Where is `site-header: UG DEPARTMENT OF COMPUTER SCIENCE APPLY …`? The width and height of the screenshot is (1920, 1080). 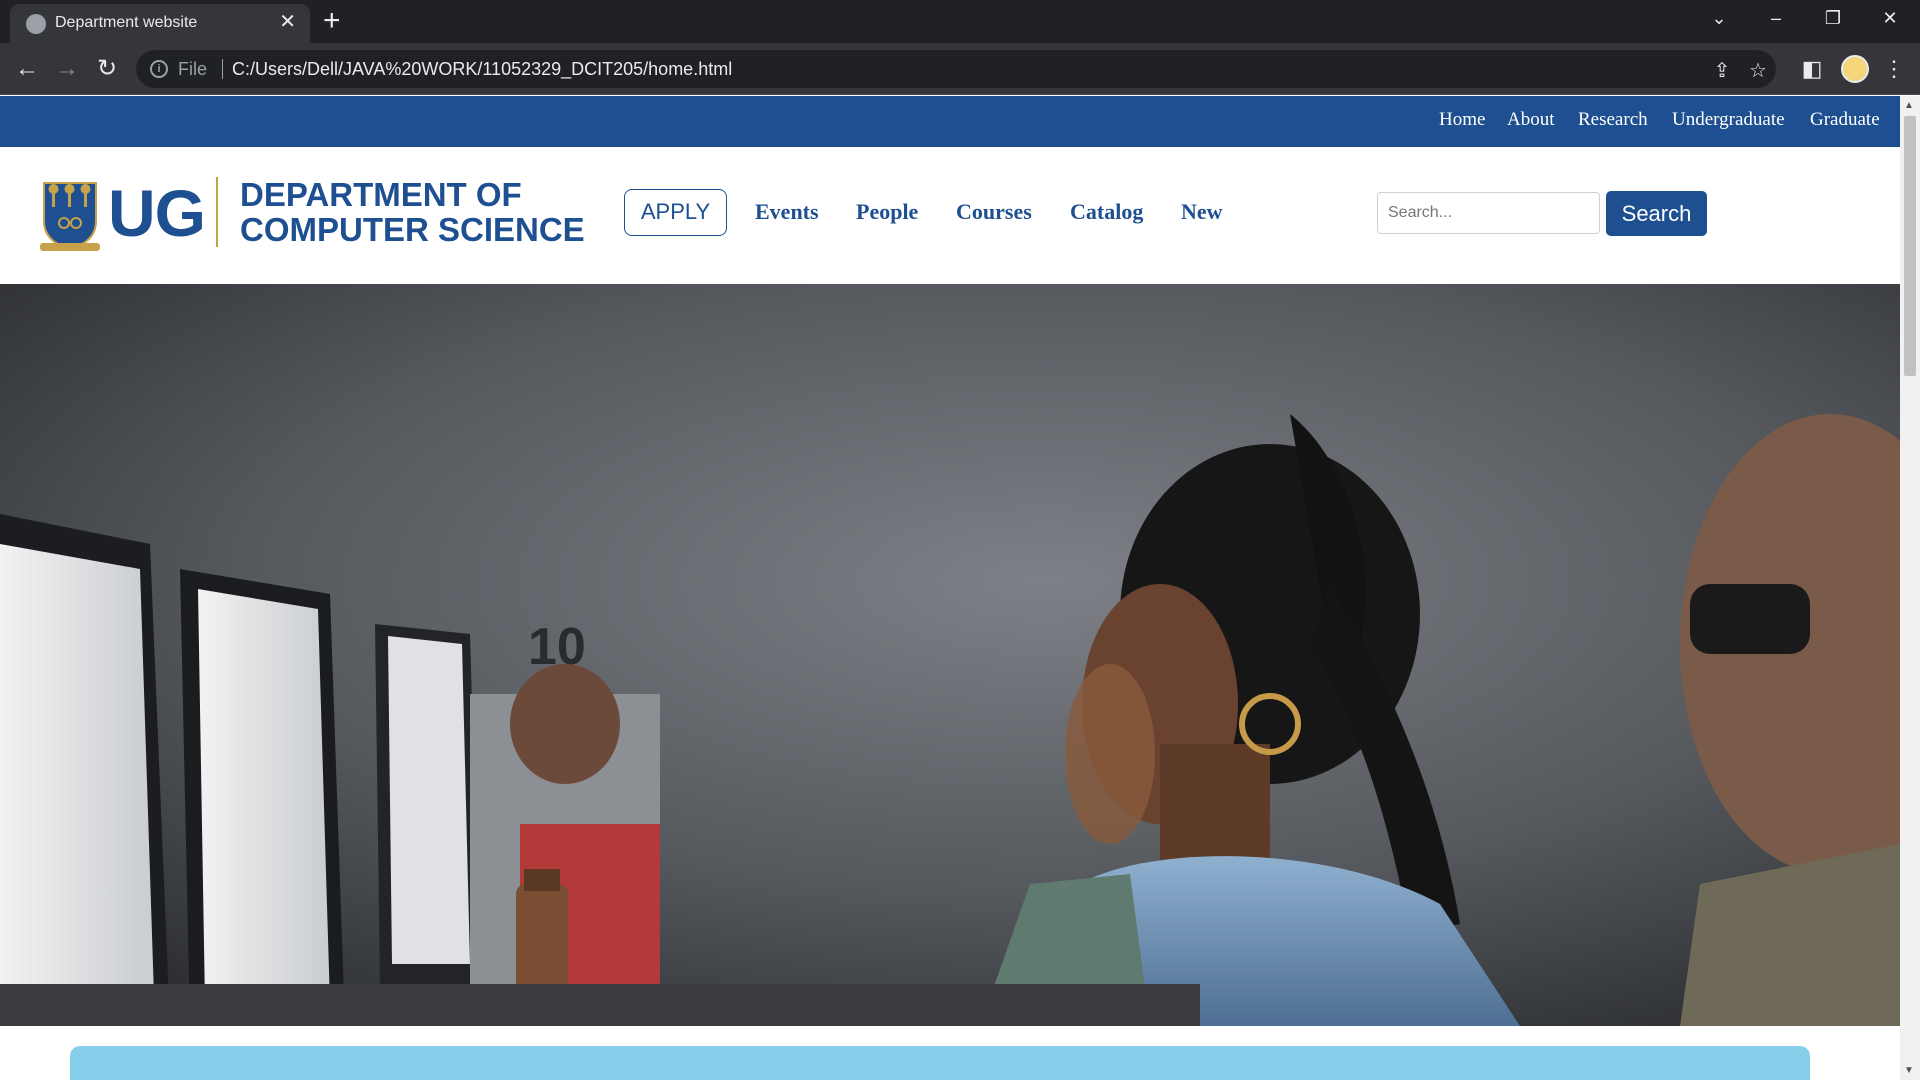 site-header: UG DEPARTMENT OF COMPUTER SCIENCE APPLY … is located at coordinates (950, 215).